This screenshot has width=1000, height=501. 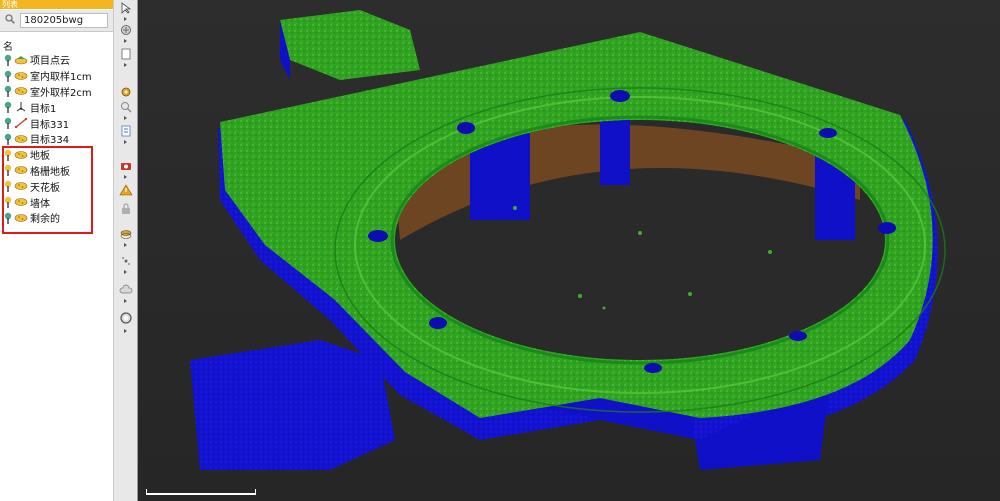 I want to click on snap-icon, so click(x=126, y=261).